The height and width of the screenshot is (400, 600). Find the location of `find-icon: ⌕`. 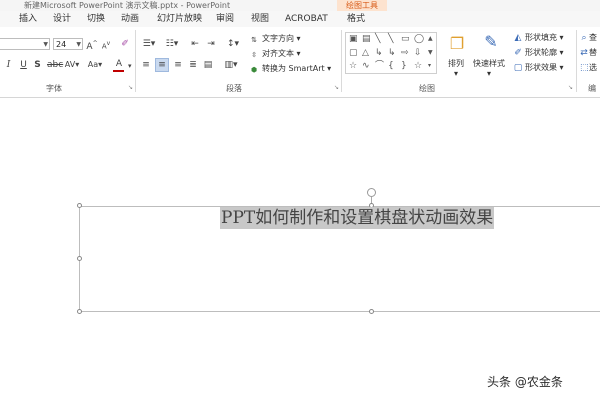

find-icon: ⌕ is located at coordinates (584, 38).